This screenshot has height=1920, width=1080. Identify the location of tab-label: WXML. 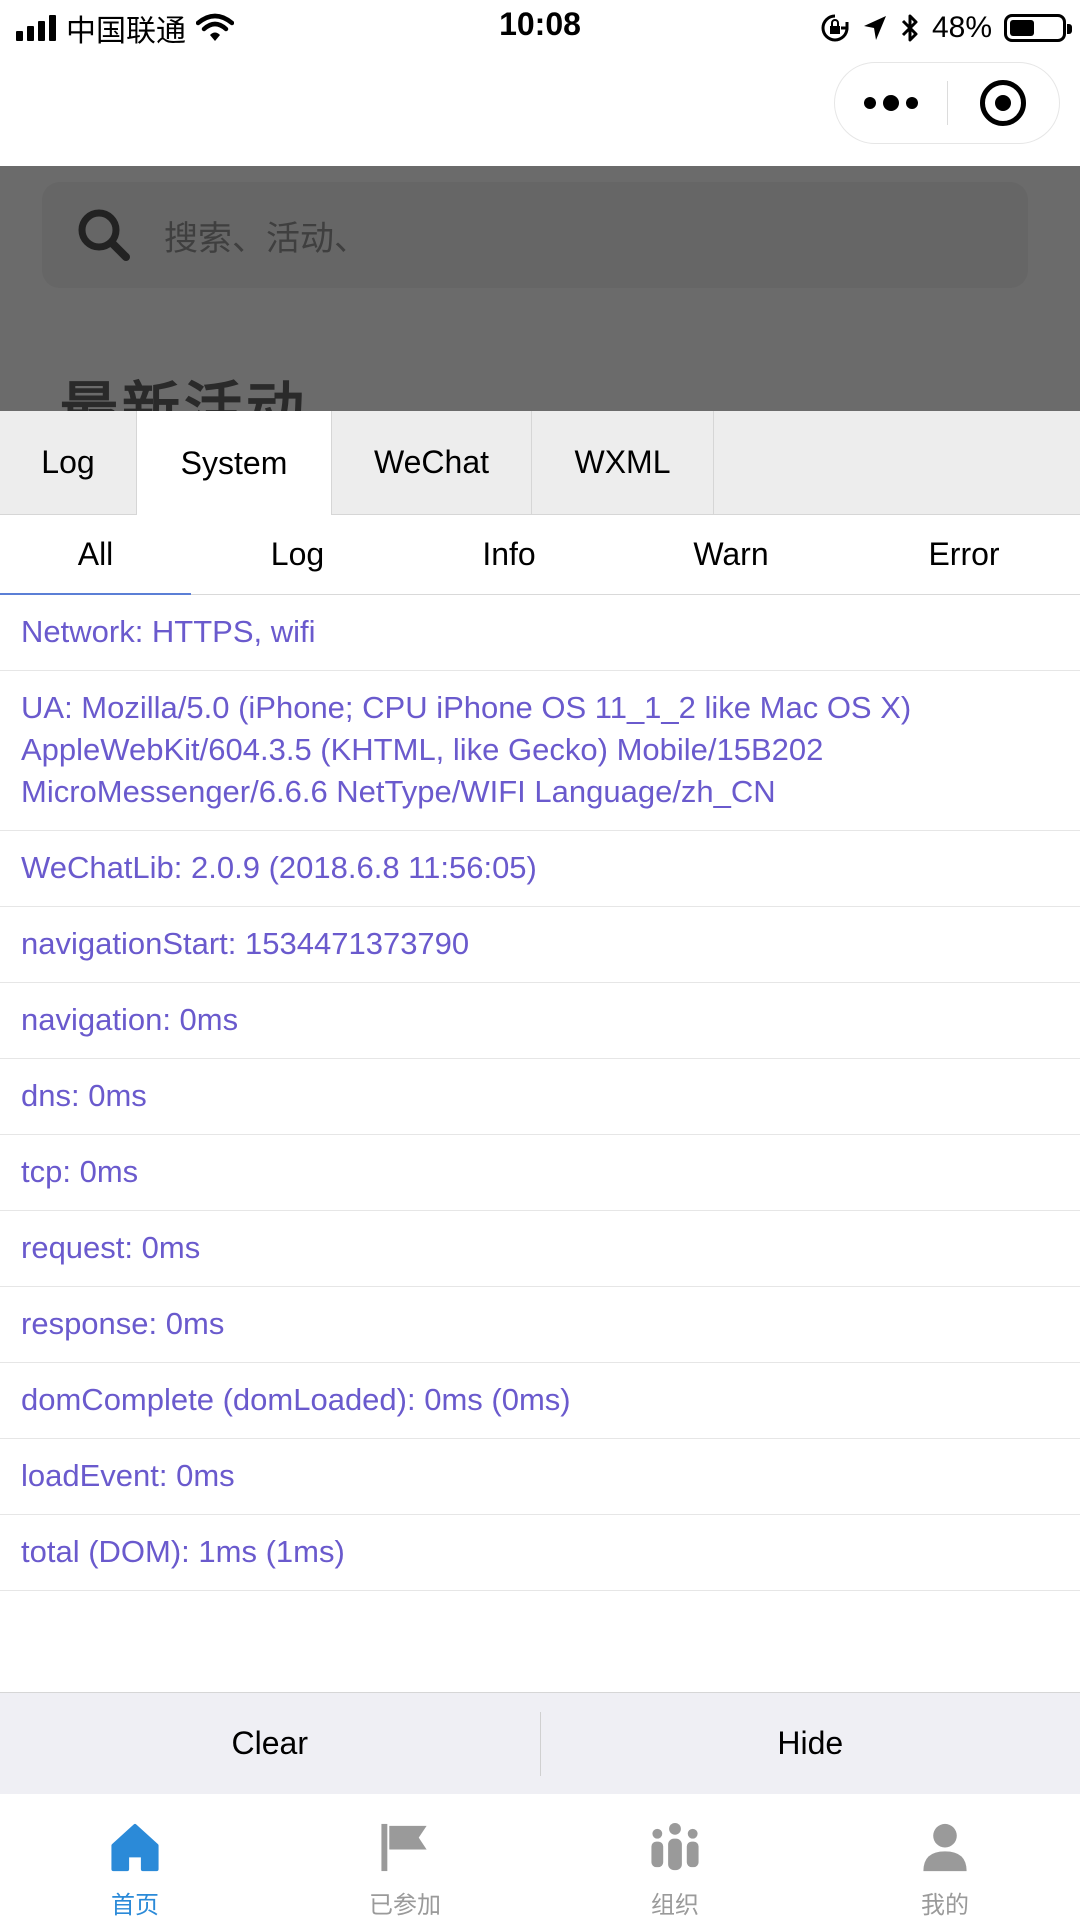
(622, 462).